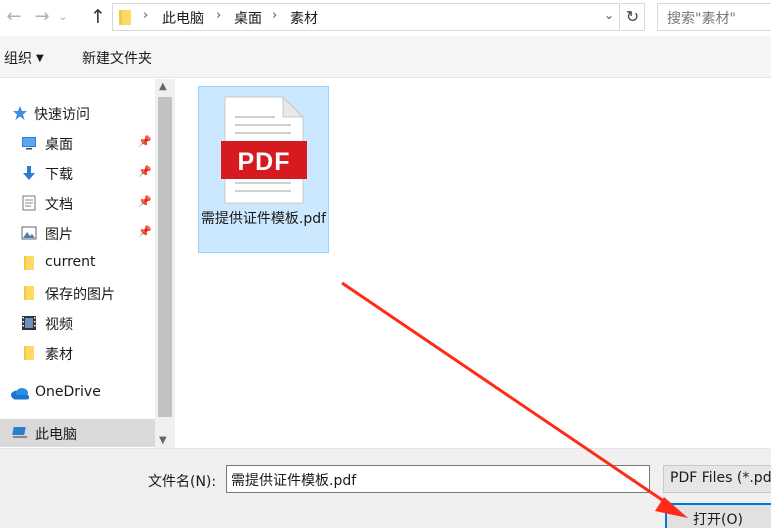 The height and width of the screenshot is (528, 771). What do you see at coordinates (78, 433) in the screenshot?
I see `nav-item-this-pc: 此电脑` at bounding box center [78, 433].